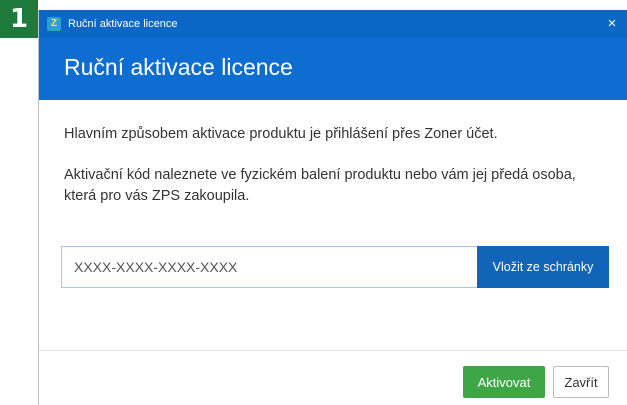 This screenshot has width=627, height=405. I want to click on dialog-header: Ruční aktivace licence, so click(333, 69).